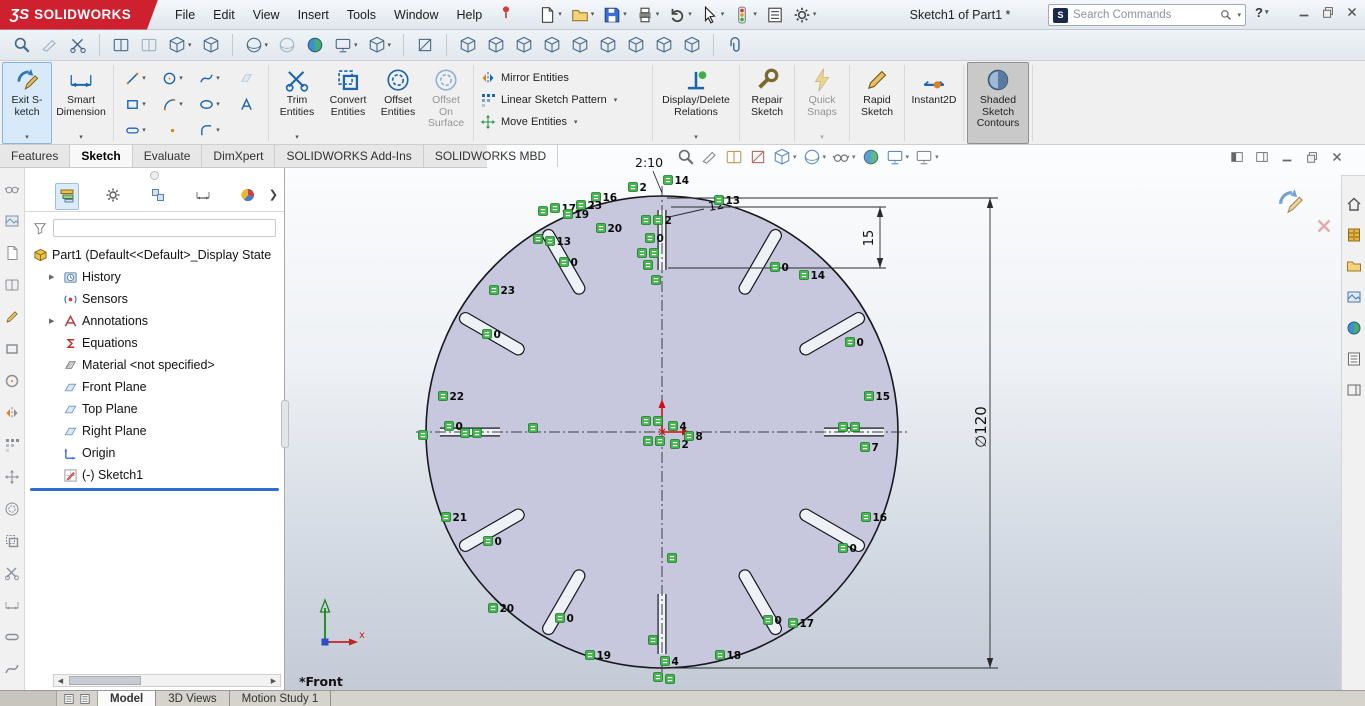  Describe the element at coordinates (735, 45) in the screenshot. I see `attach-icon` at that location.